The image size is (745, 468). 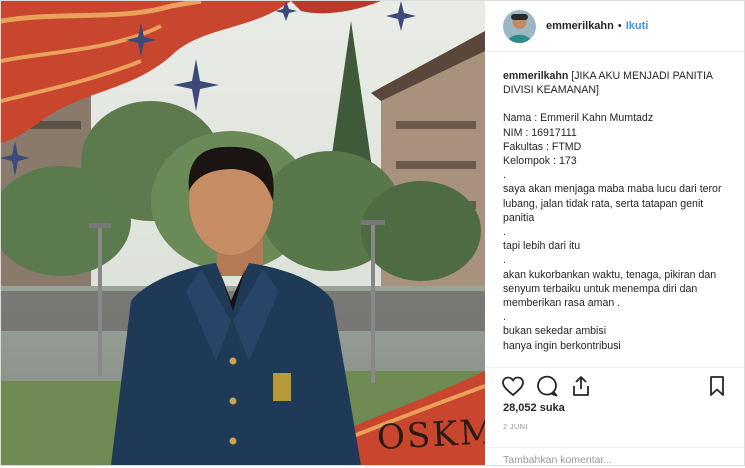 I want to click on caption-line: tapi lebih dari itu, so click(x=542, y=246).